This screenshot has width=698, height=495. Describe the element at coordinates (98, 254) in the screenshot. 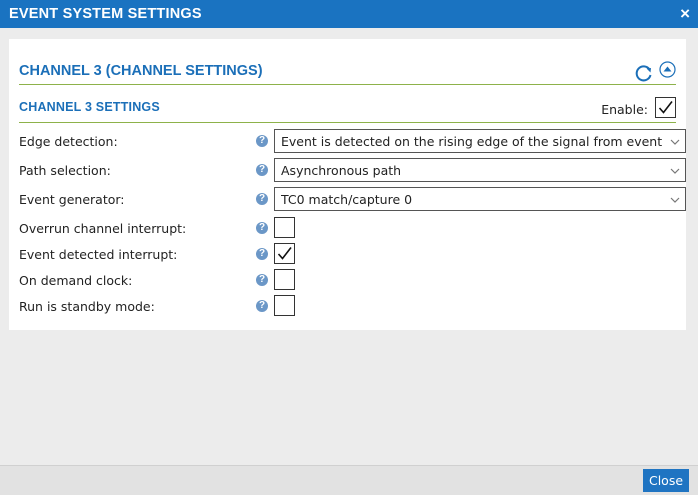

I see `event-detected-interrupt-label: Event detected interrupt:` at that location.